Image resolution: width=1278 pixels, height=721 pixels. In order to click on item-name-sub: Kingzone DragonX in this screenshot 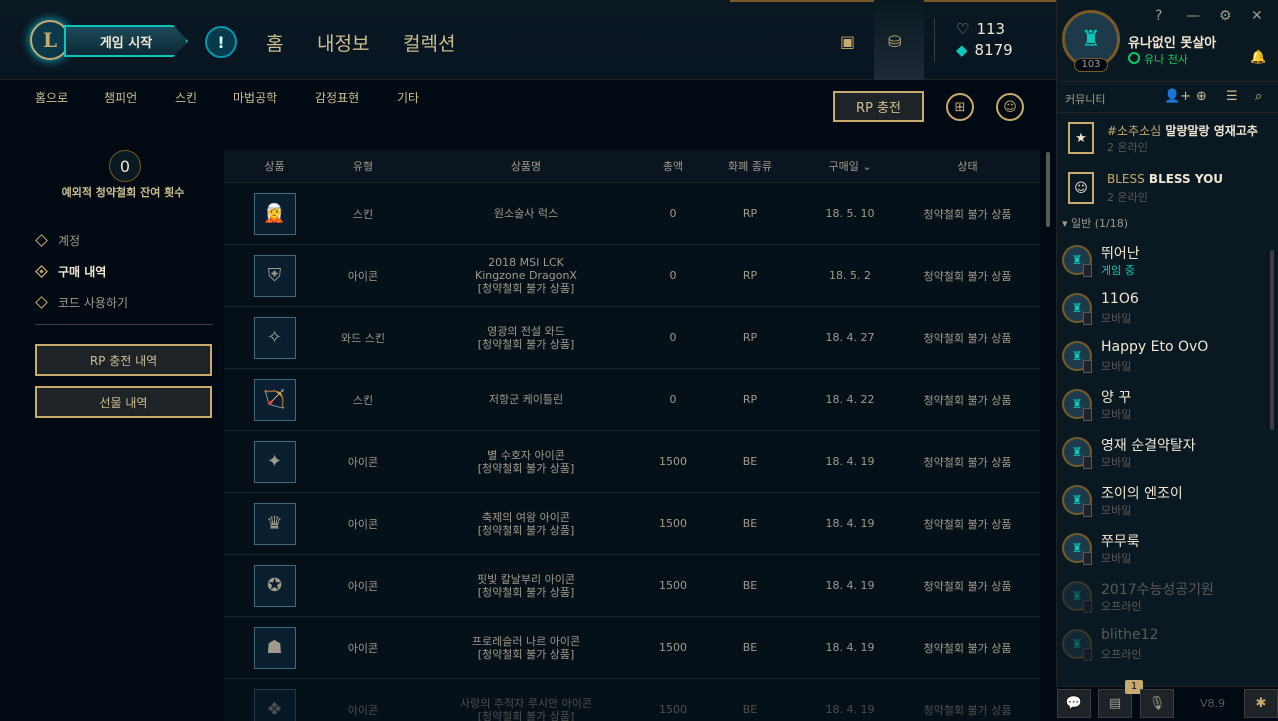, I will do `click(526, 275)`.